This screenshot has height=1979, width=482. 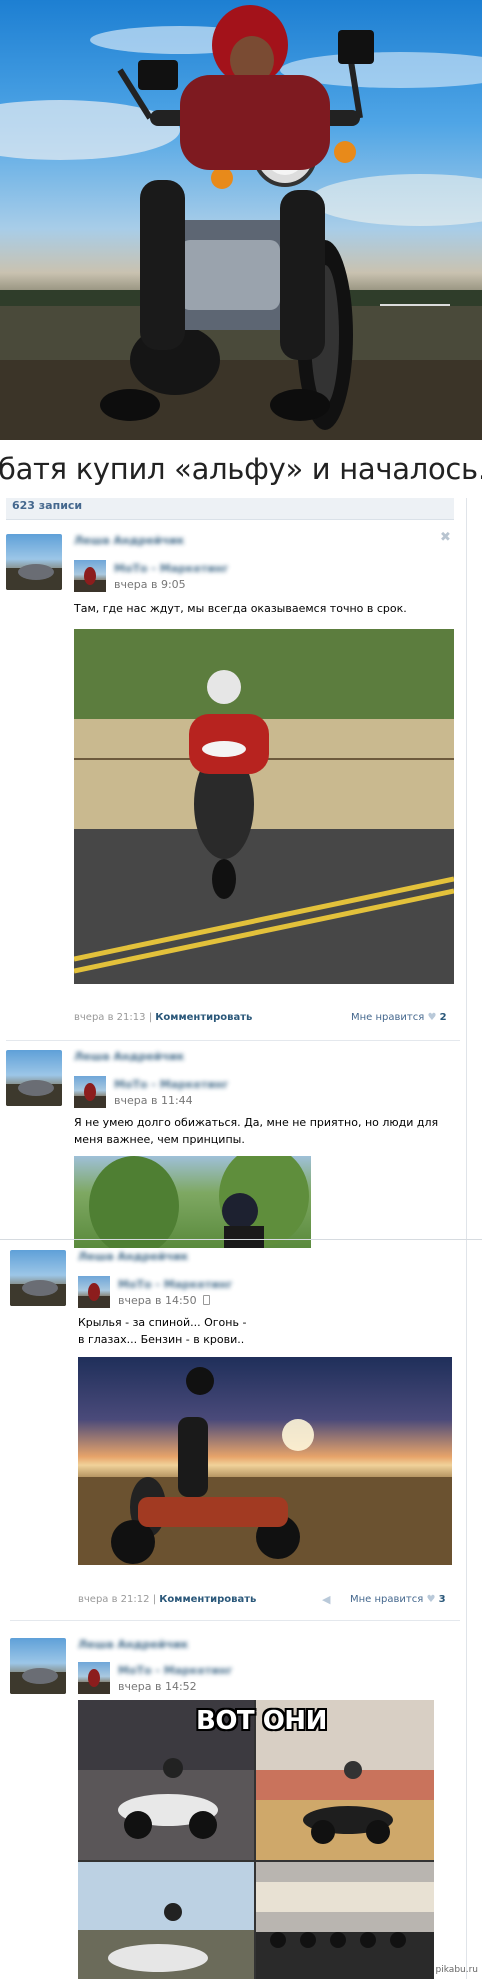 I want to click on like-count: 3, so click(x=442, y=1599).